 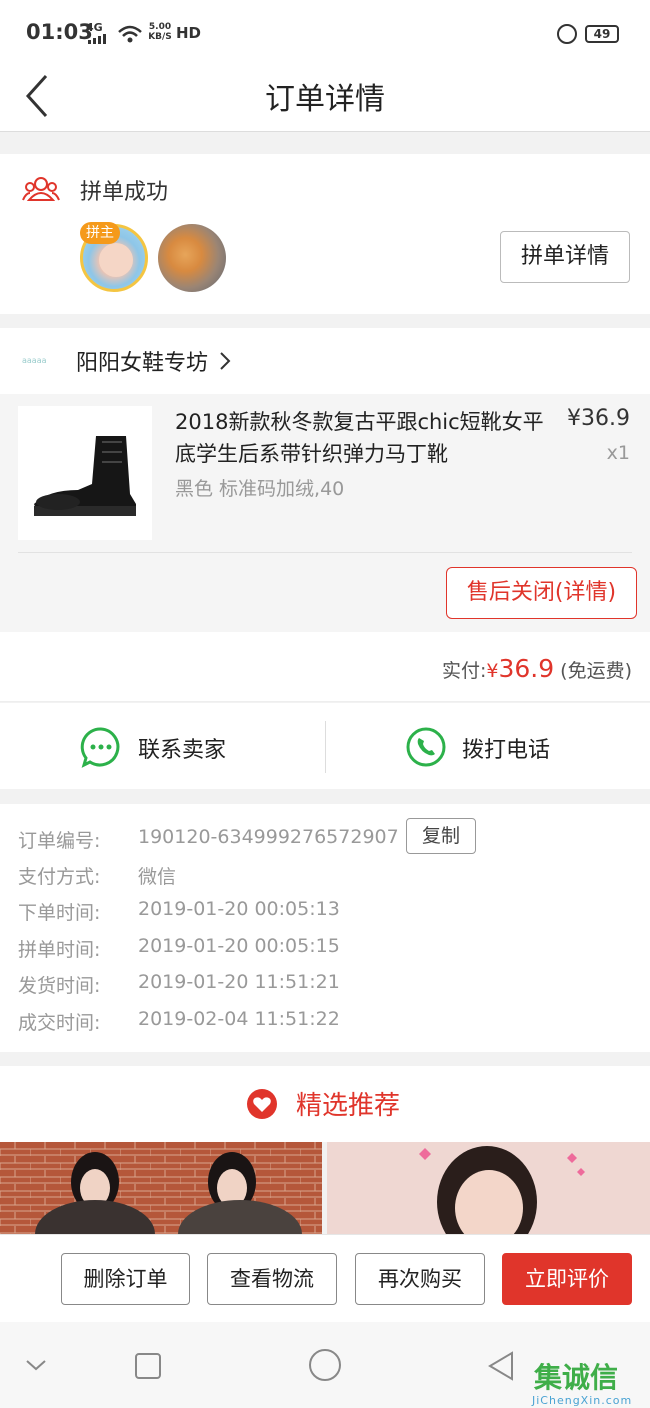 I want to click on chevron-down-icon, so click(x=36, y=1365).